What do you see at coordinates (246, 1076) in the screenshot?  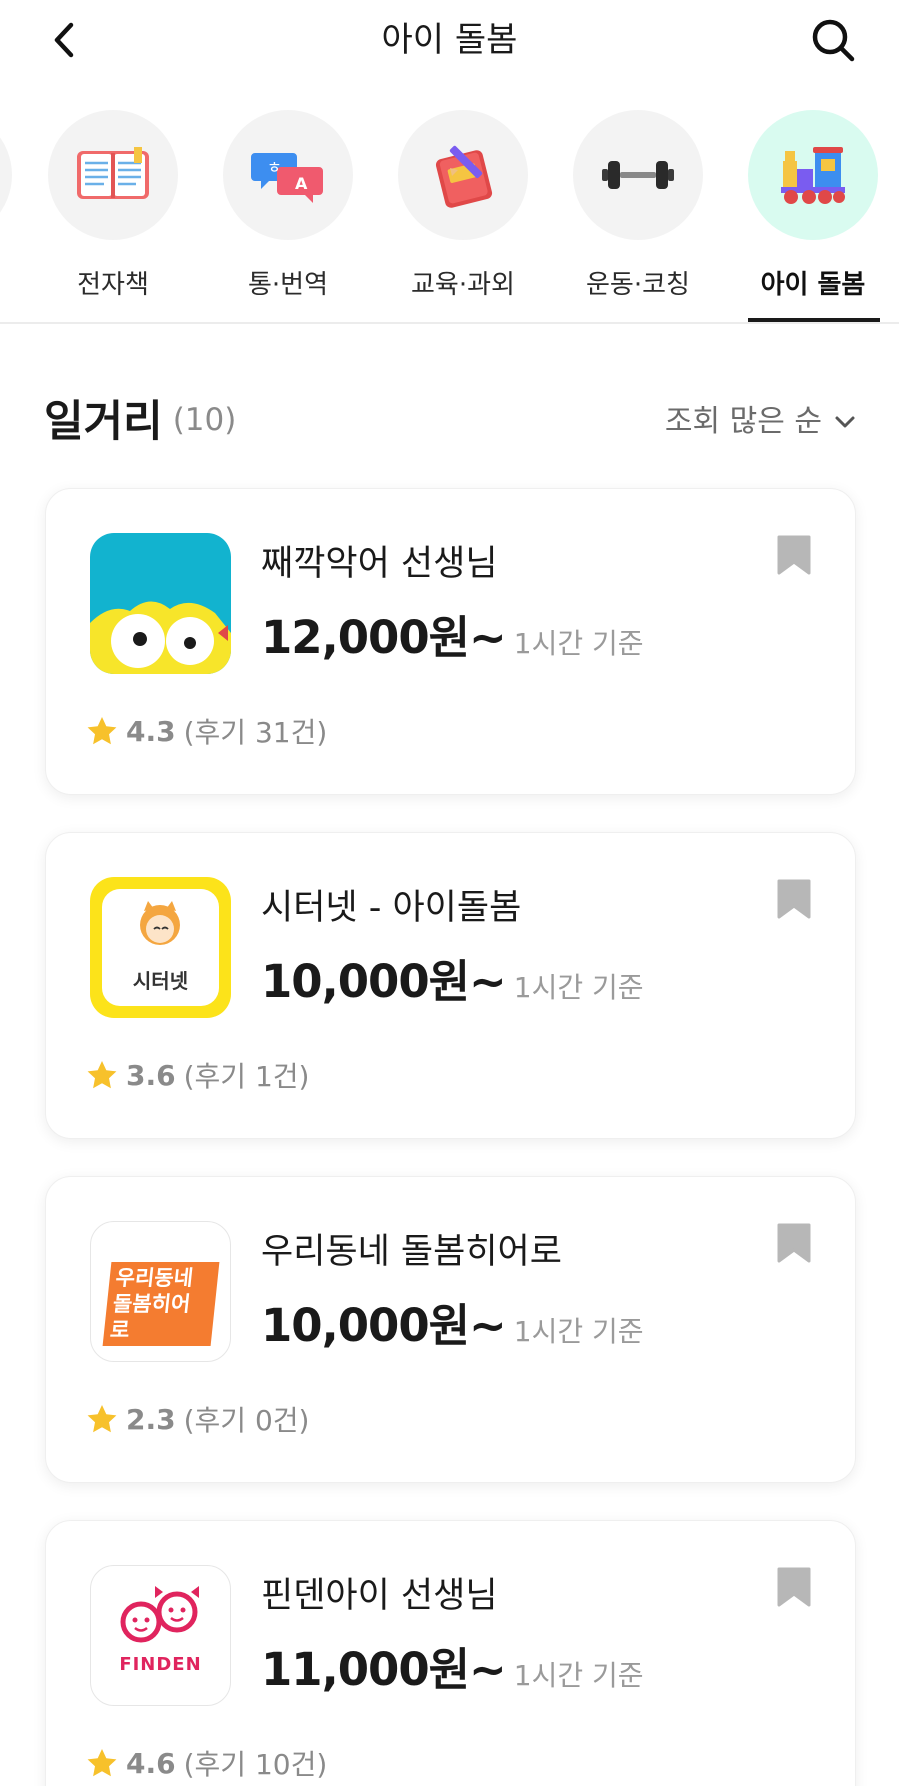 I see `review-count: (후기 1건)` at bounding box center [246, 1076].